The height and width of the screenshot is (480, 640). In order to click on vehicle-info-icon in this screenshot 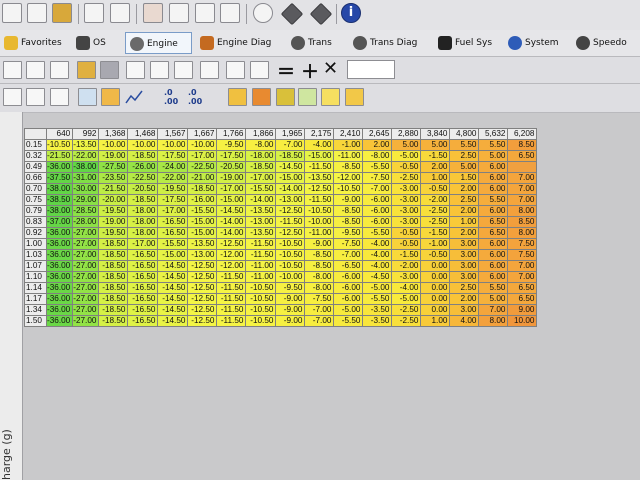, I will do `click(94, 13)`.